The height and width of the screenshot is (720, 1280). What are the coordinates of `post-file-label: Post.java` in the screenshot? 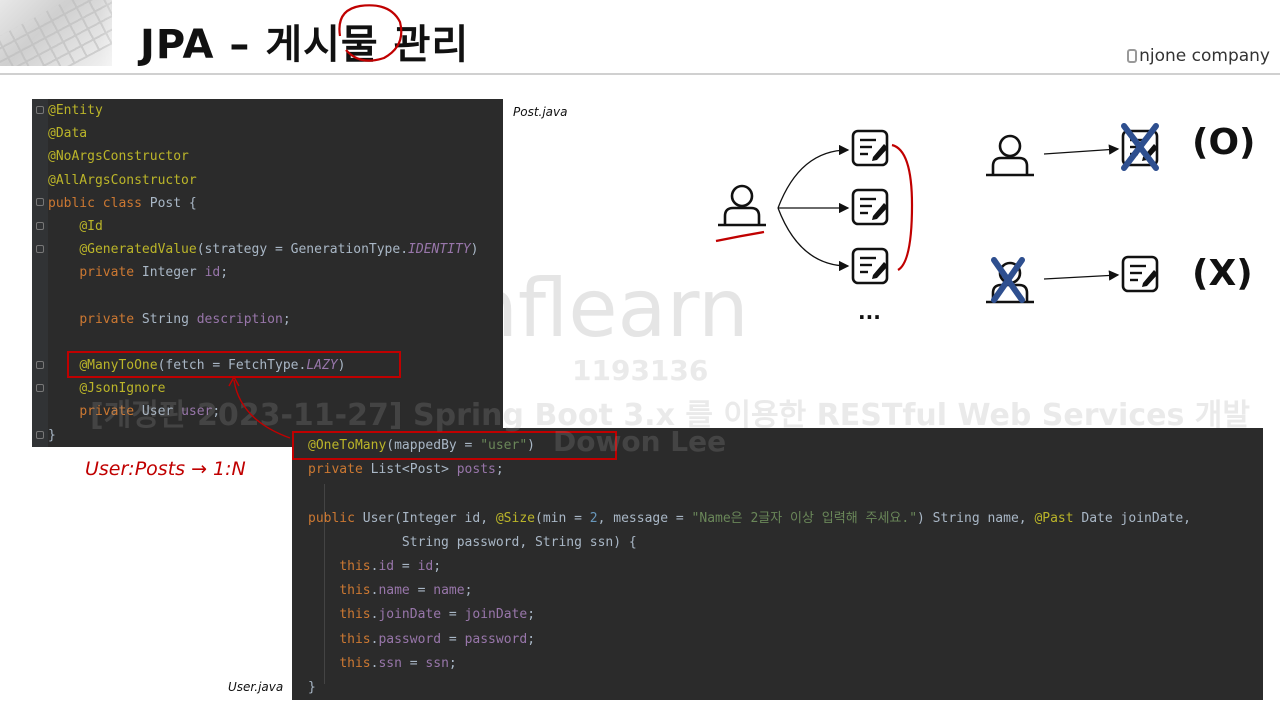 It's located at (540, 112).